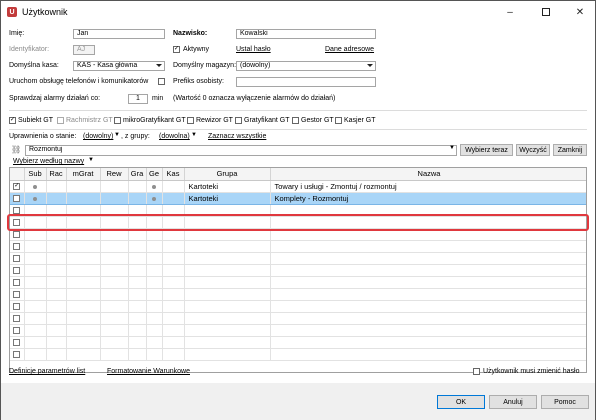  I want to click on program-checkbox-gestor, so click(295, 120).